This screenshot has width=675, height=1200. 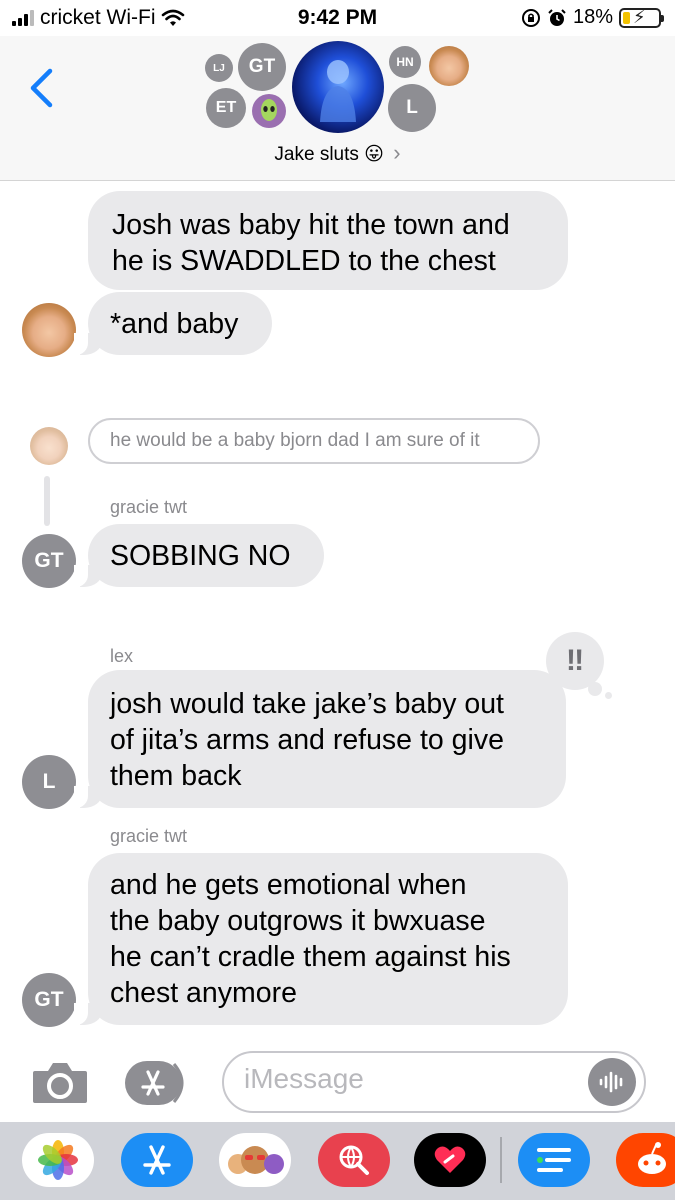 I want to click on alarm-icon, so click(x=557, y=17).